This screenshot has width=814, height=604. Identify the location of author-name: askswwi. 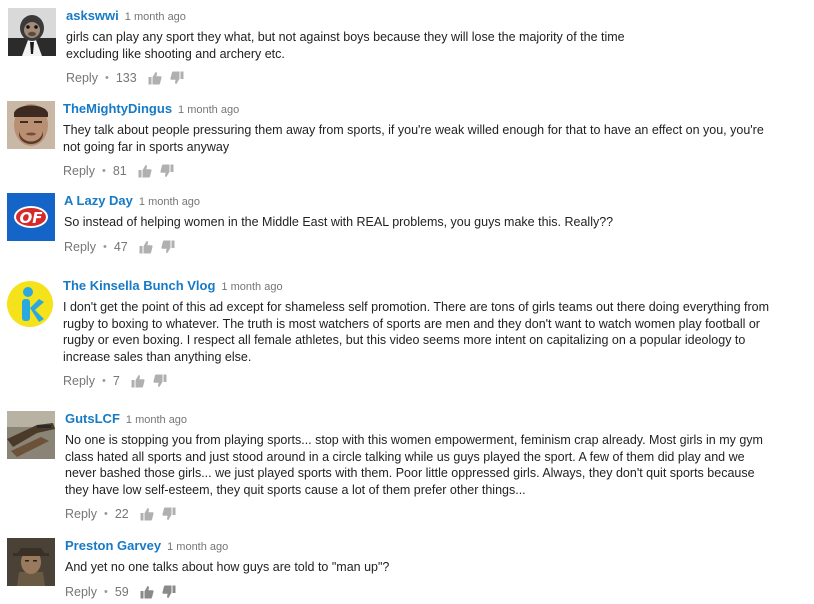
(92, 15).